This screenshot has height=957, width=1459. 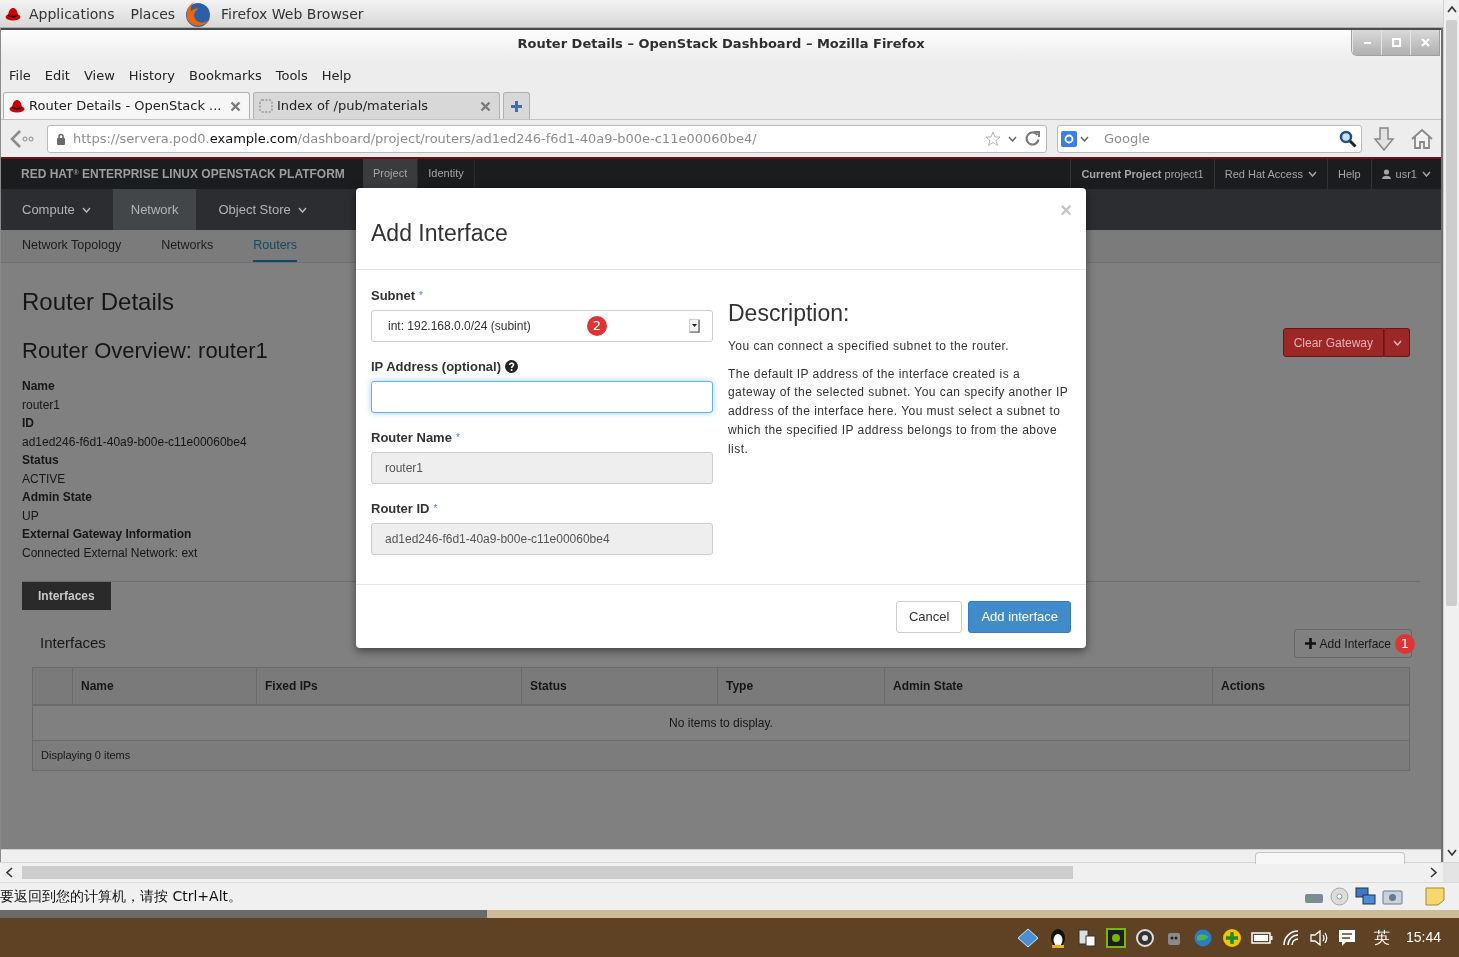 What do you see at coordinates (1231, 937) in the screenshot?
I see `plus-circle-icon` at bounding box center [1231, 937].